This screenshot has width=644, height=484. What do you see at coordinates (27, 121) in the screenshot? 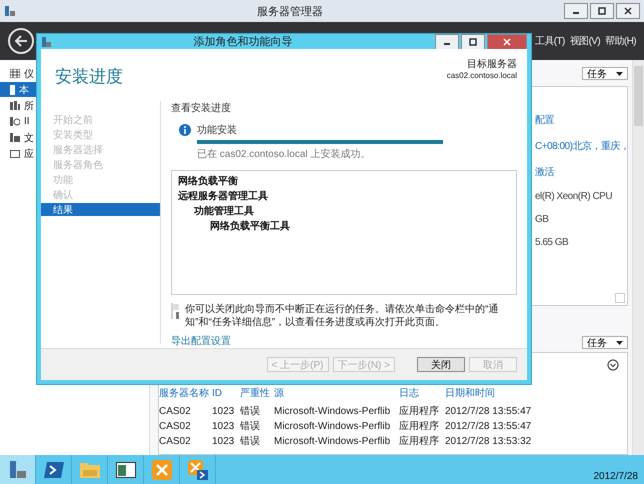
I see `nav-label: II` at bounding box center [27, 121].